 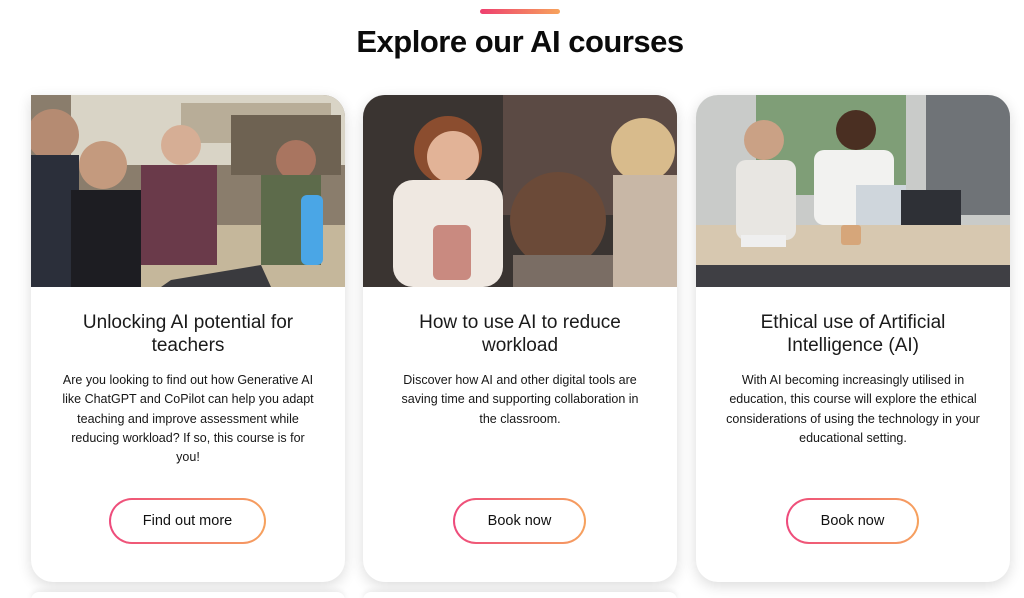 I want to click on course-photo-teachers, so click(x=188, y=191).